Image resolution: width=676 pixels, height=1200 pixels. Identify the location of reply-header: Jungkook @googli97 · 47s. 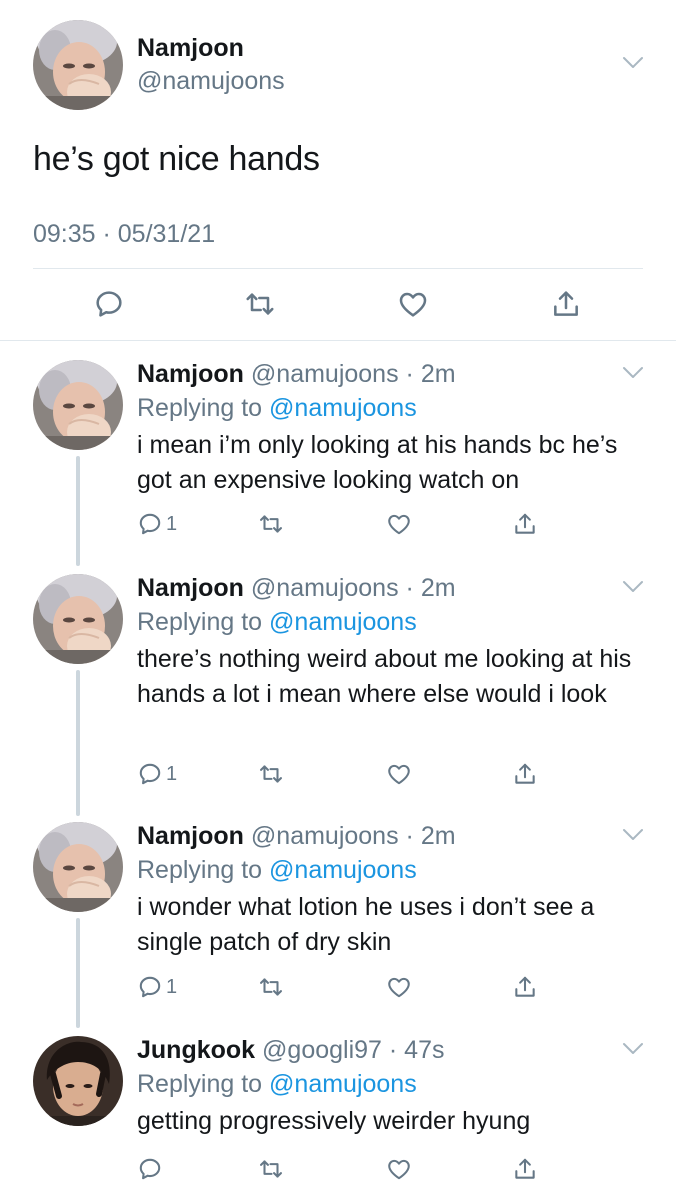
(290, 1050).